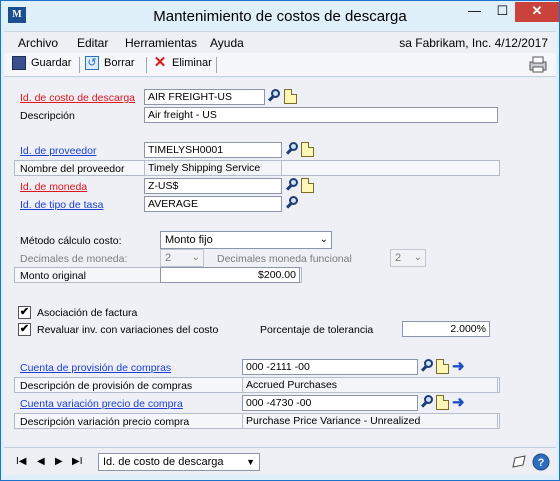  I want to click on description-field: Air freight - US, so click(321, 115).